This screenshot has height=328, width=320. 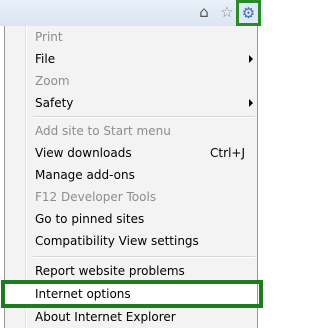 I want to click on menu-item-label: Safety, so click(x=54, y=103).